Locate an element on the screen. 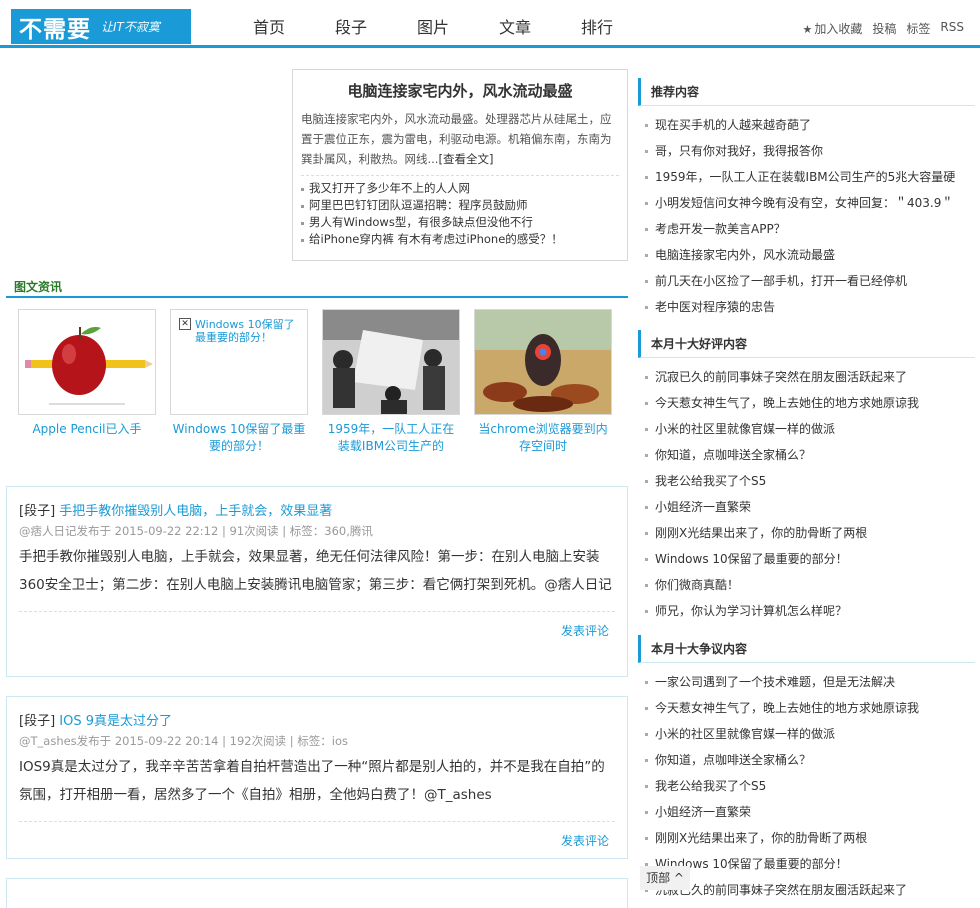 The height and width of the screenshot is (908, 980). sidebar-item: 哥，只有你对我好，我得报答你 is located at coordinates (806, 151).